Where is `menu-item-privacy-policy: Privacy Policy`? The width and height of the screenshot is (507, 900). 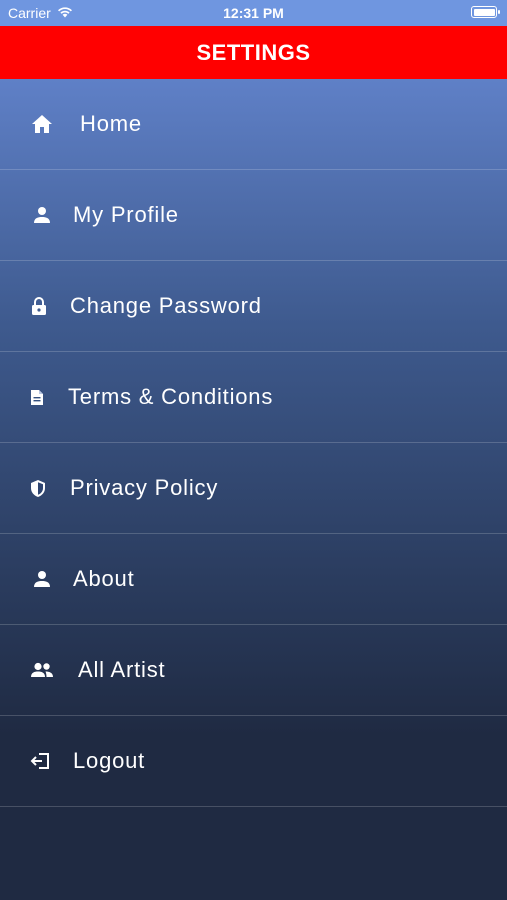
menu-item-privacy-policy: Privacy Policy is located at coordinates (253, 488).